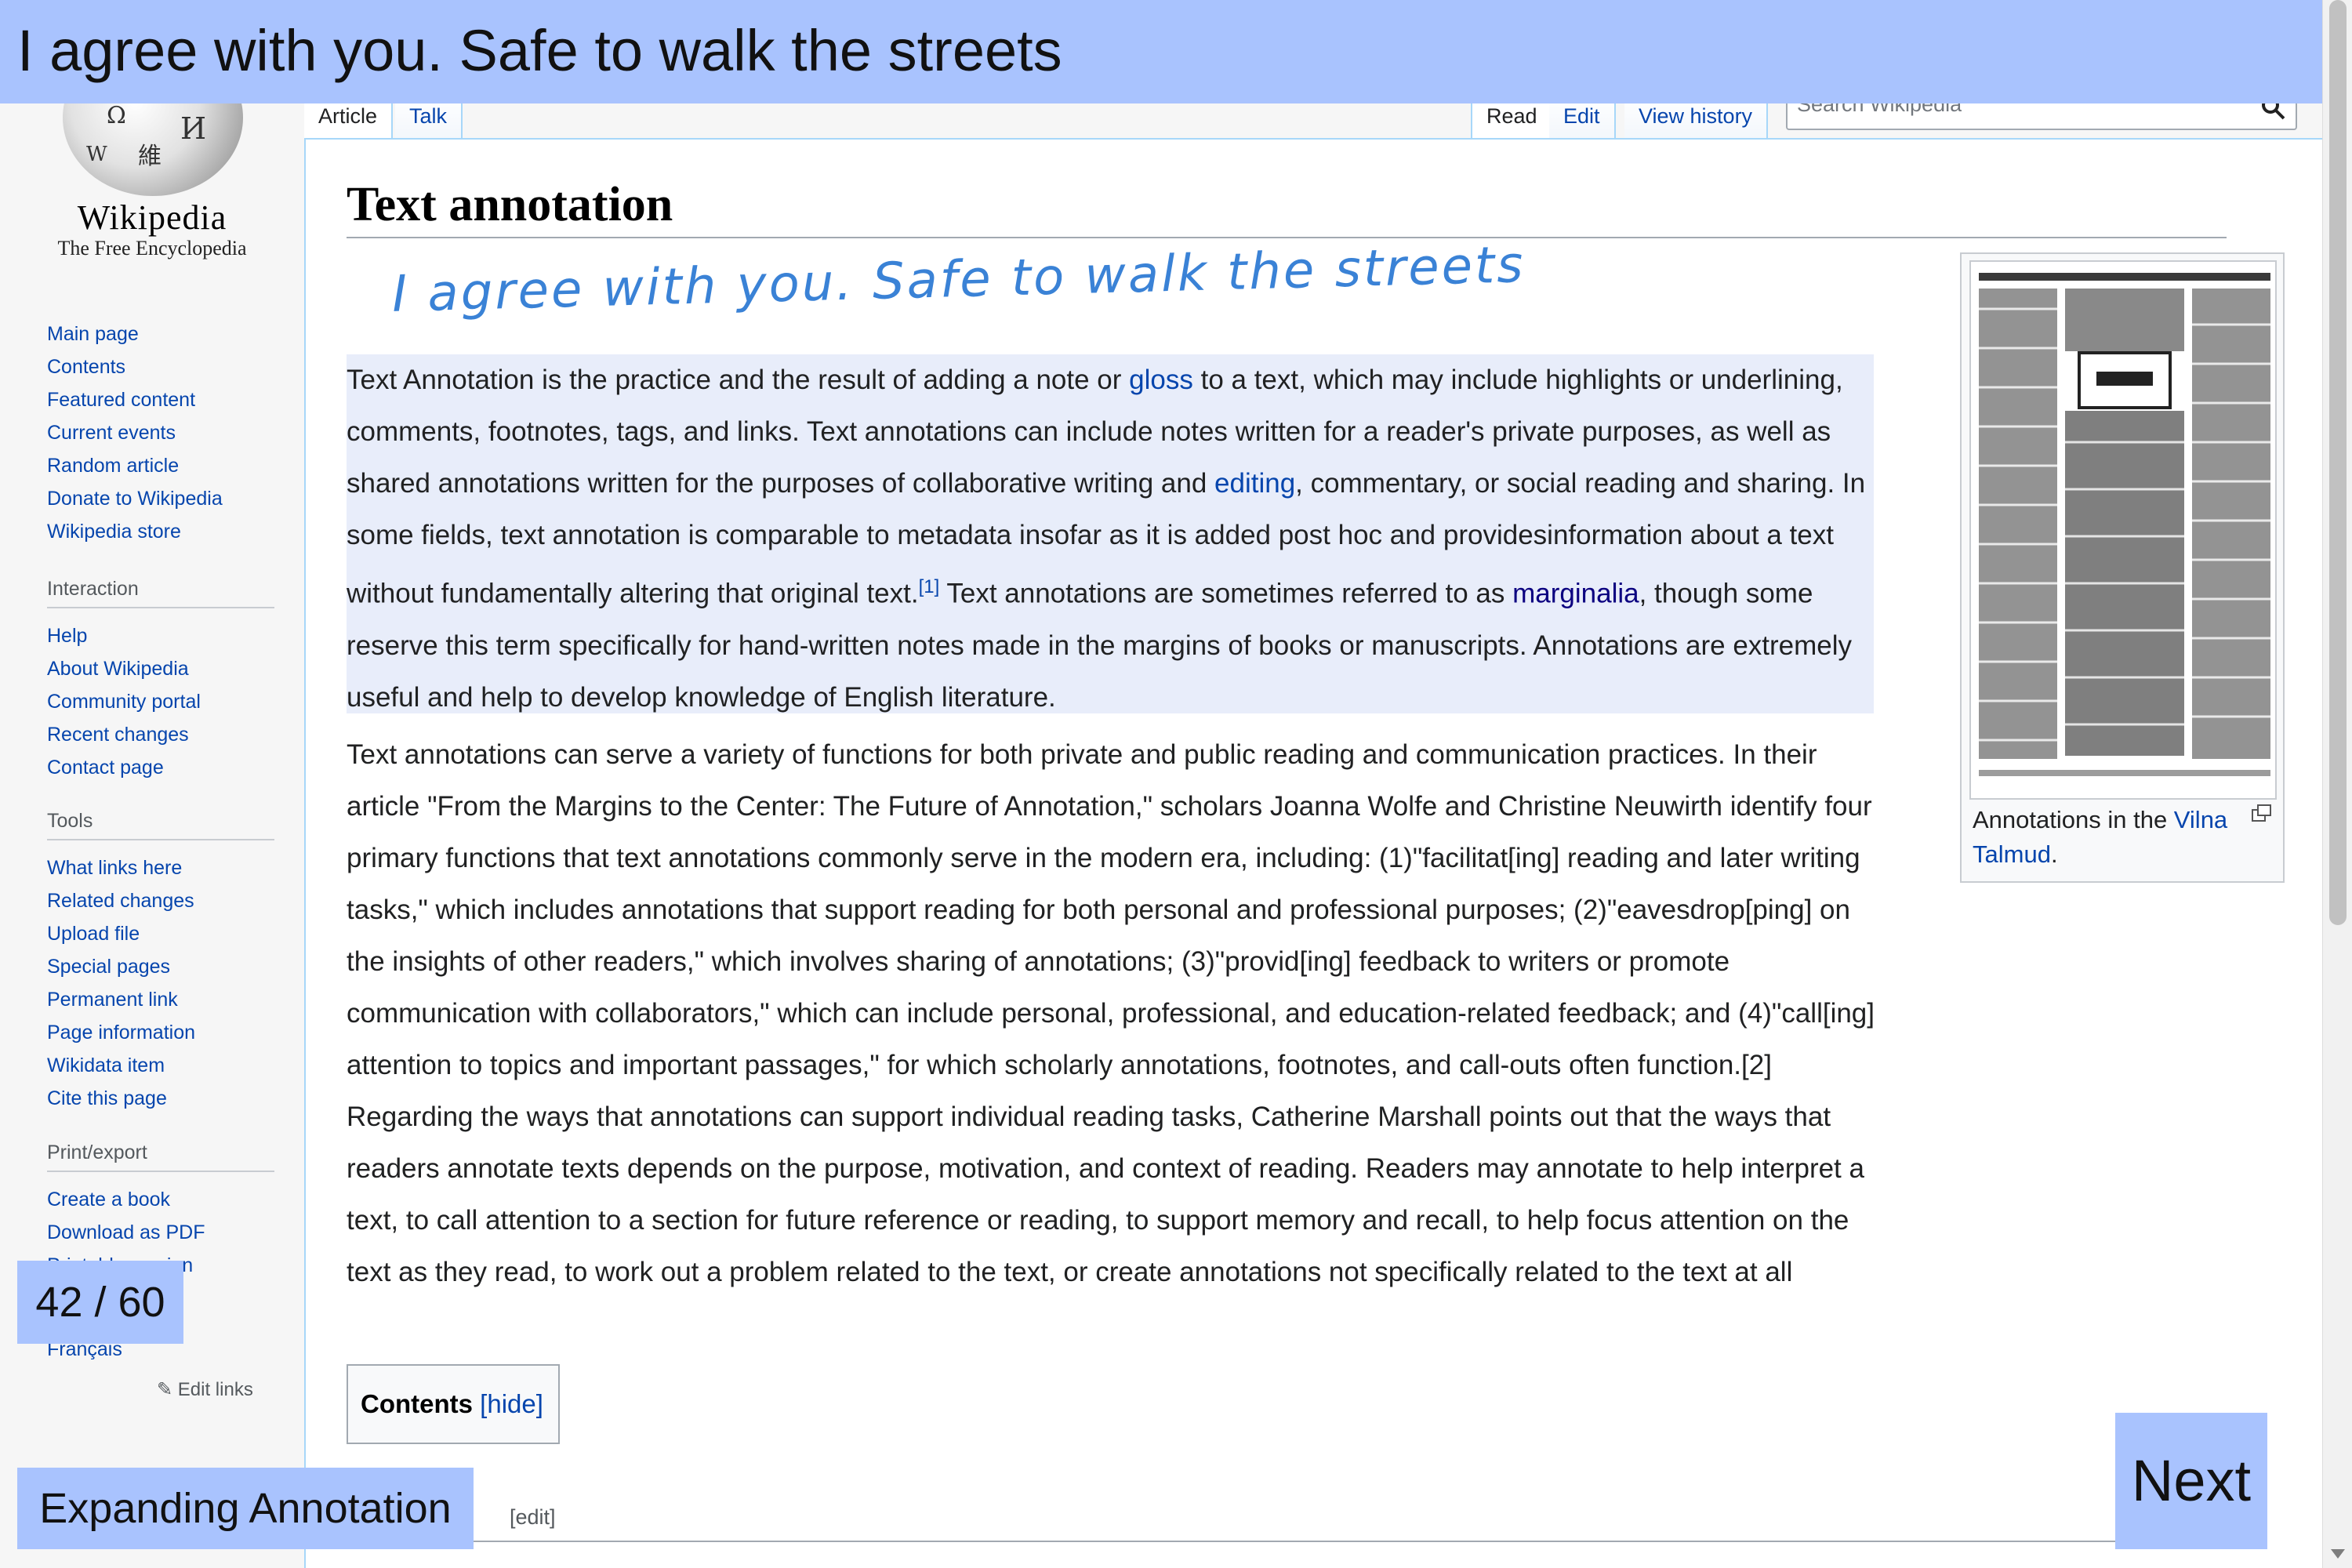 The height and width of the screenshot is (1568, 2352). Describe the element at coordinates (533, 1517) in the screenshot. I see `section-edit-link: [edit]` at that location.